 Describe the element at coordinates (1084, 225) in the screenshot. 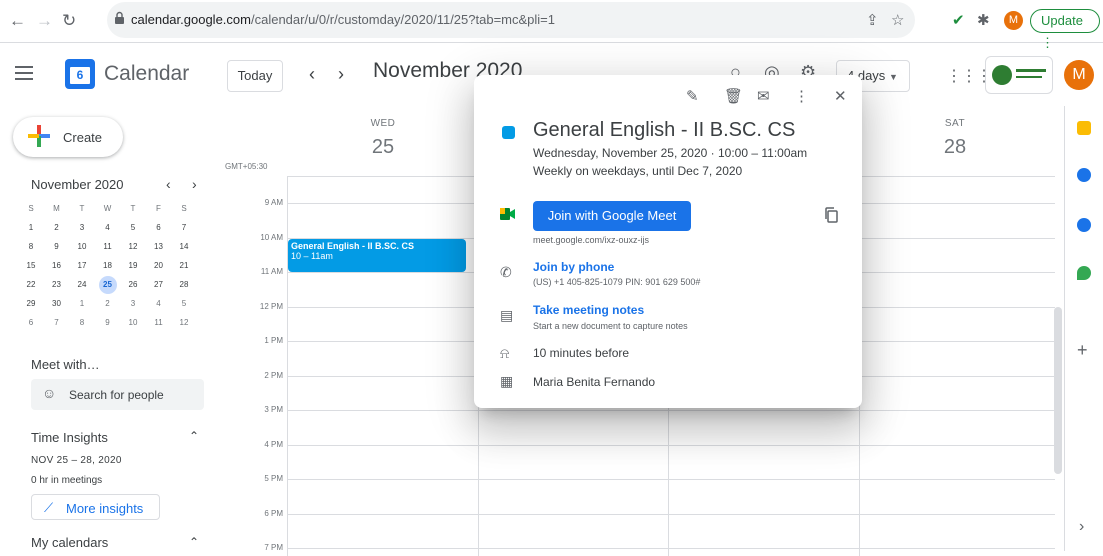

I see `contacts-icon` at that location.